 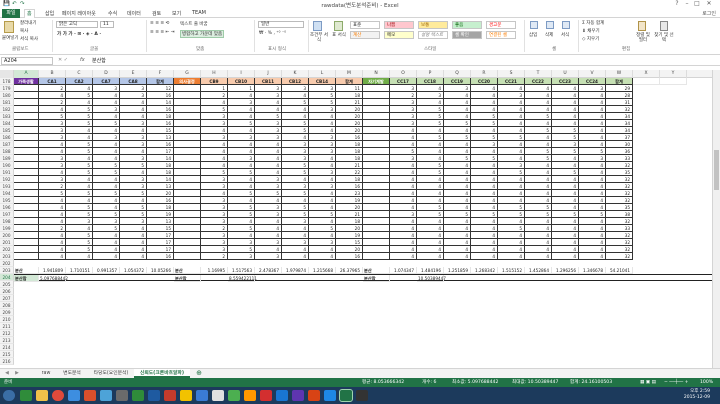 I want to click on cell: 16, so click(x=349, y=186).